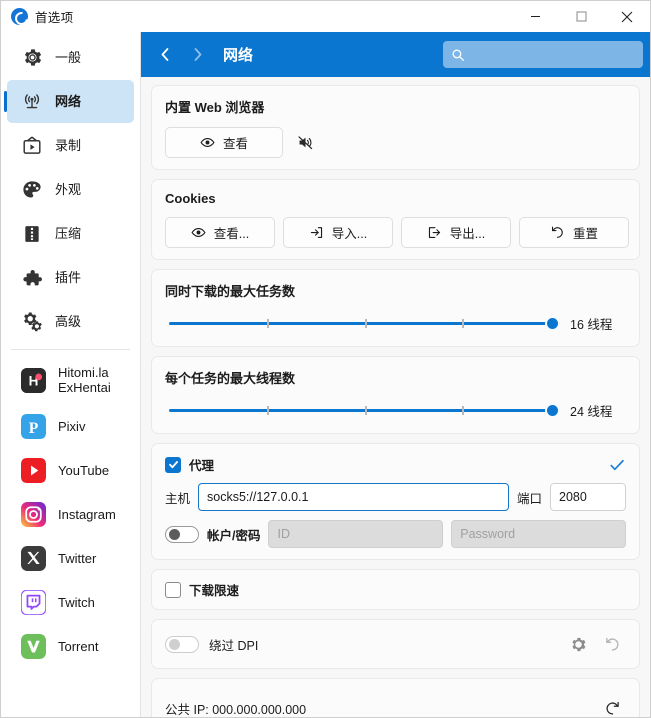 The width and height of the screenshot is (651, 718). What do you see at coordinates (585, 234) in the screenshot?
I see `cookies-reset-label: 重置` at bounding box center [585, 234].